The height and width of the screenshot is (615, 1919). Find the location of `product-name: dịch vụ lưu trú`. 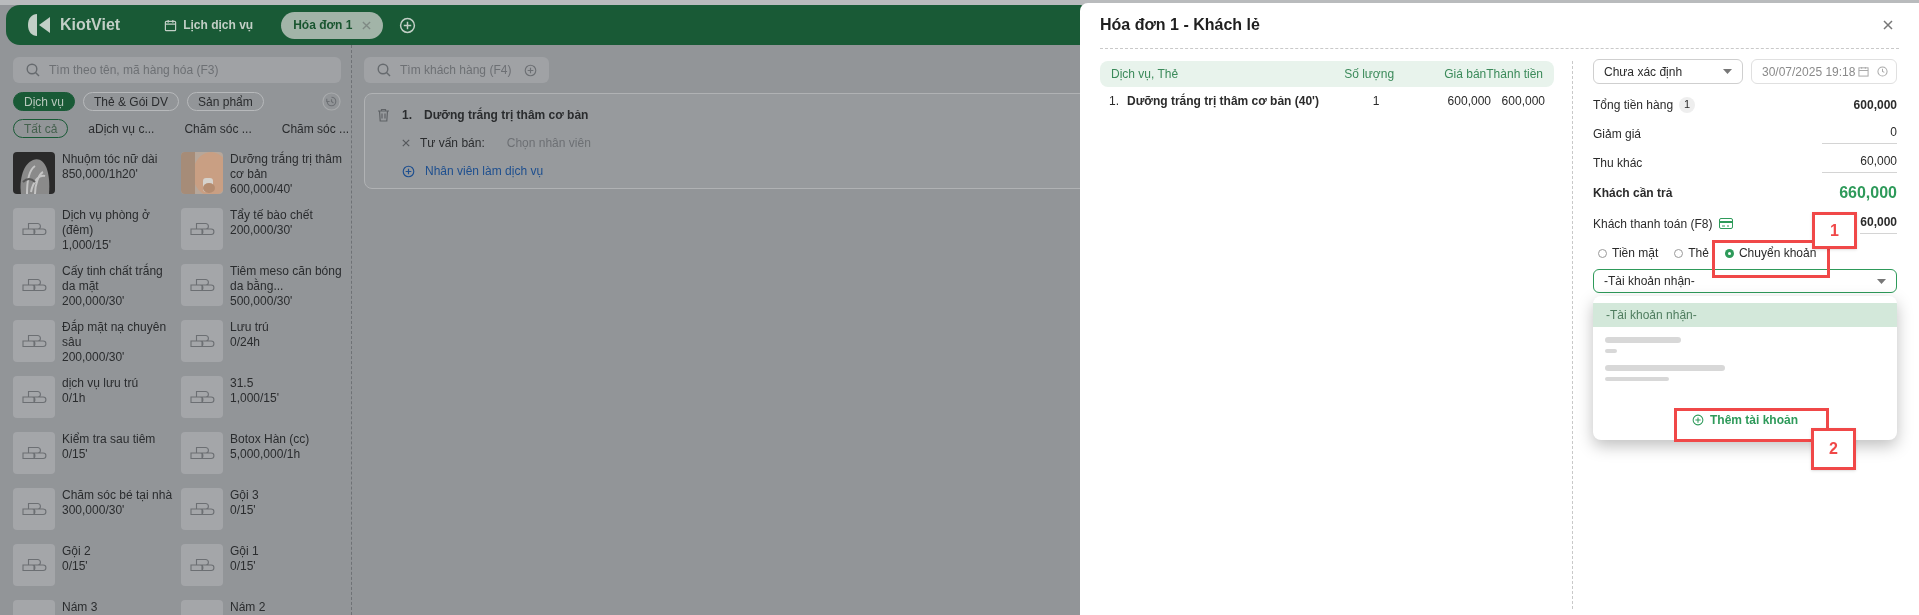

product-name: dịch vụ lưu trú is located at coordinates (118, 383).